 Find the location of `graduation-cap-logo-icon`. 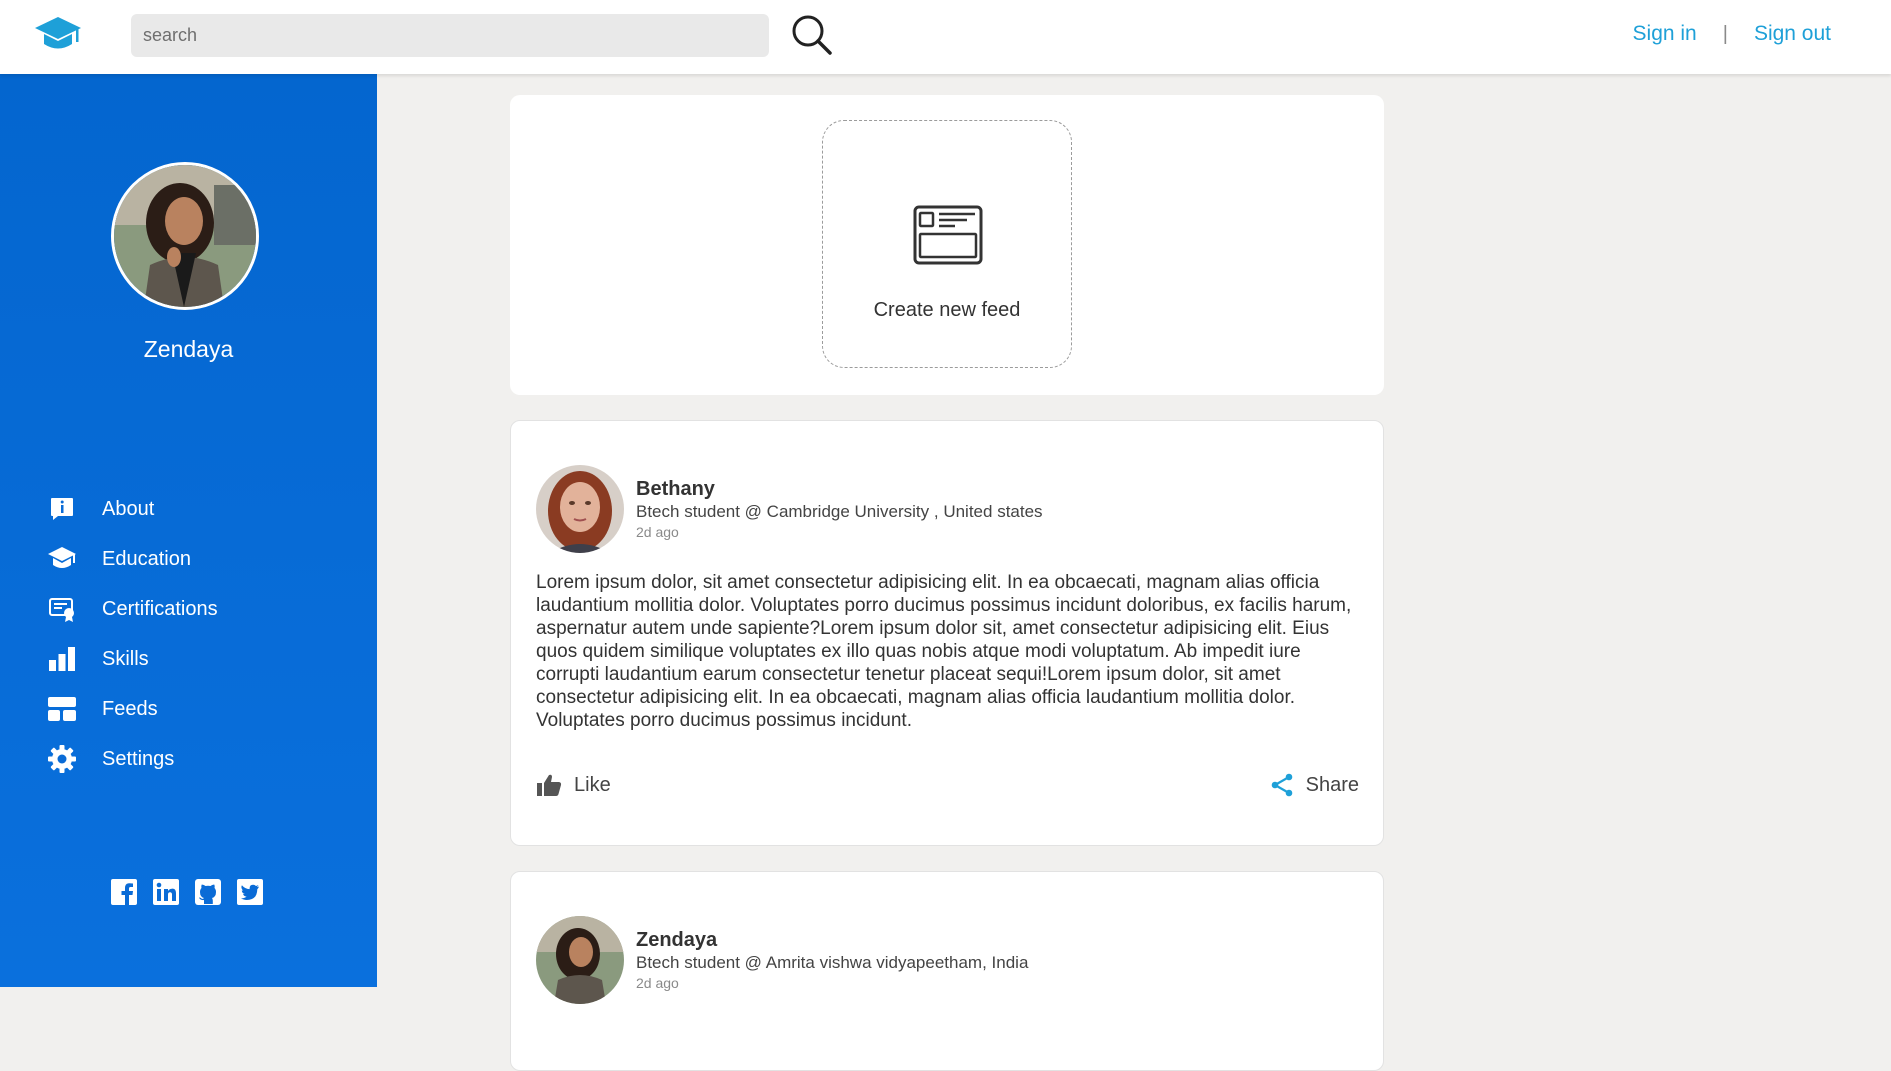

graduation-cap-logo-icon is located at coordinates (58, 34).